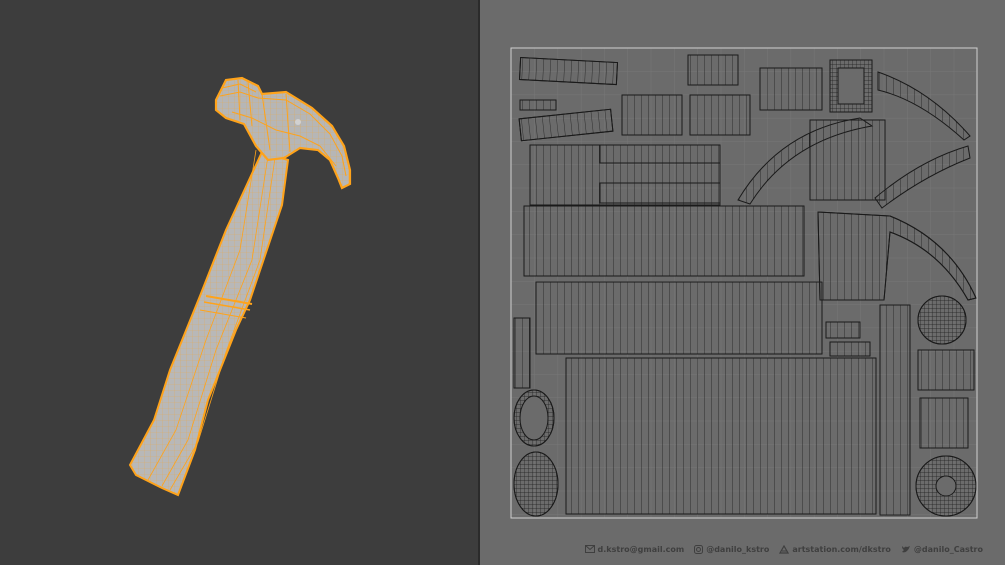  I want to click on mail-icon, so click(589, 549).